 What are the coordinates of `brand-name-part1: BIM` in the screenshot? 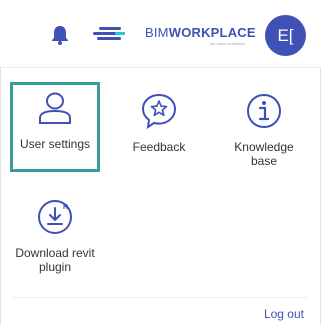 It's located at (157, 32).